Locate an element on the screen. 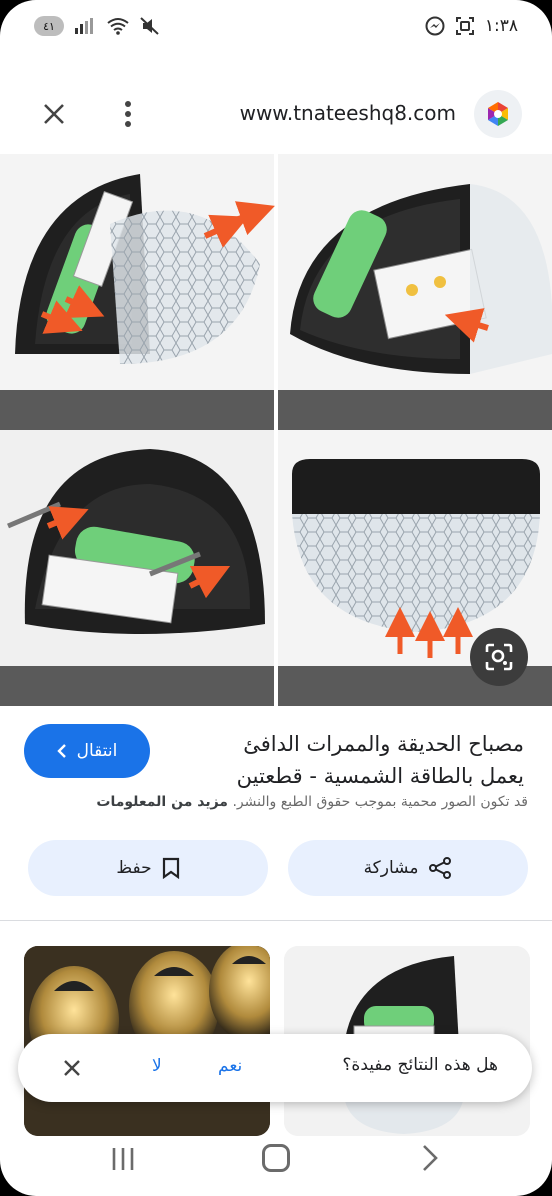 Image resolution: width=552 pixels, height=1196 pixels. recent-apps-icon is located at coordinates (123, 1159).